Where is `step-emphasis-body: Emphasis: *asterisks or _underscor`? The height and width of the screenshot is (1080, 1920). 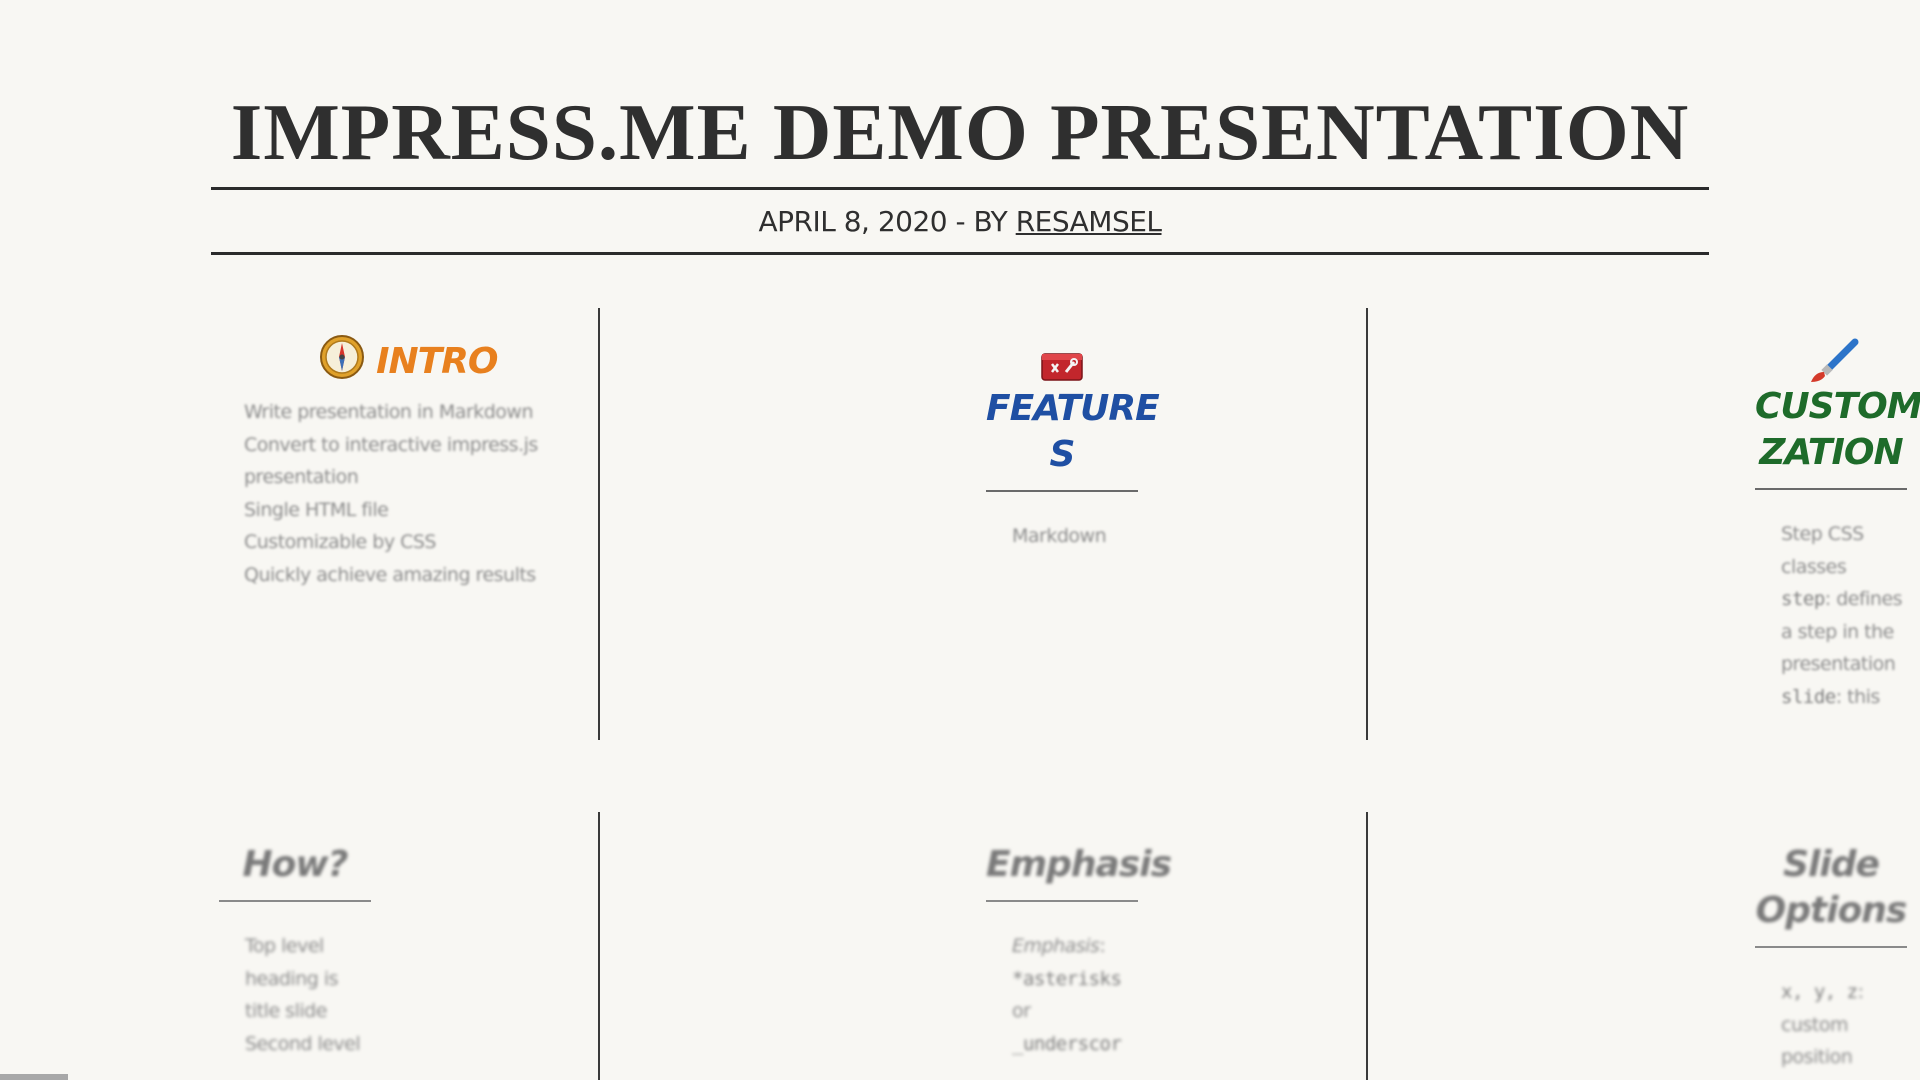 step-emphasis-body: Emphasis: *asterisks or _underscor is located at coordinates (1062, 995).